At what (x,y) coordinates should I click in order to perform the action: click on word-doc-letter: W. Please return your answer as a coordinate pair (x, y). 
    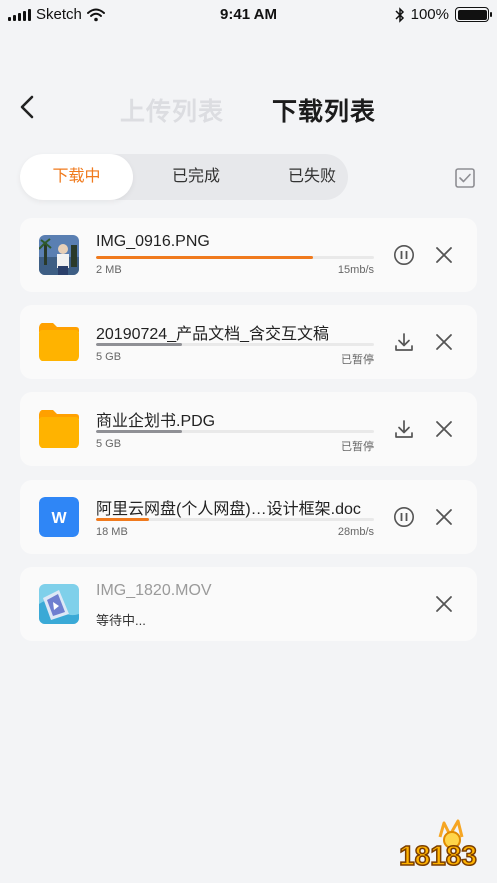
    Looking at the image, I should click on (59, 518).